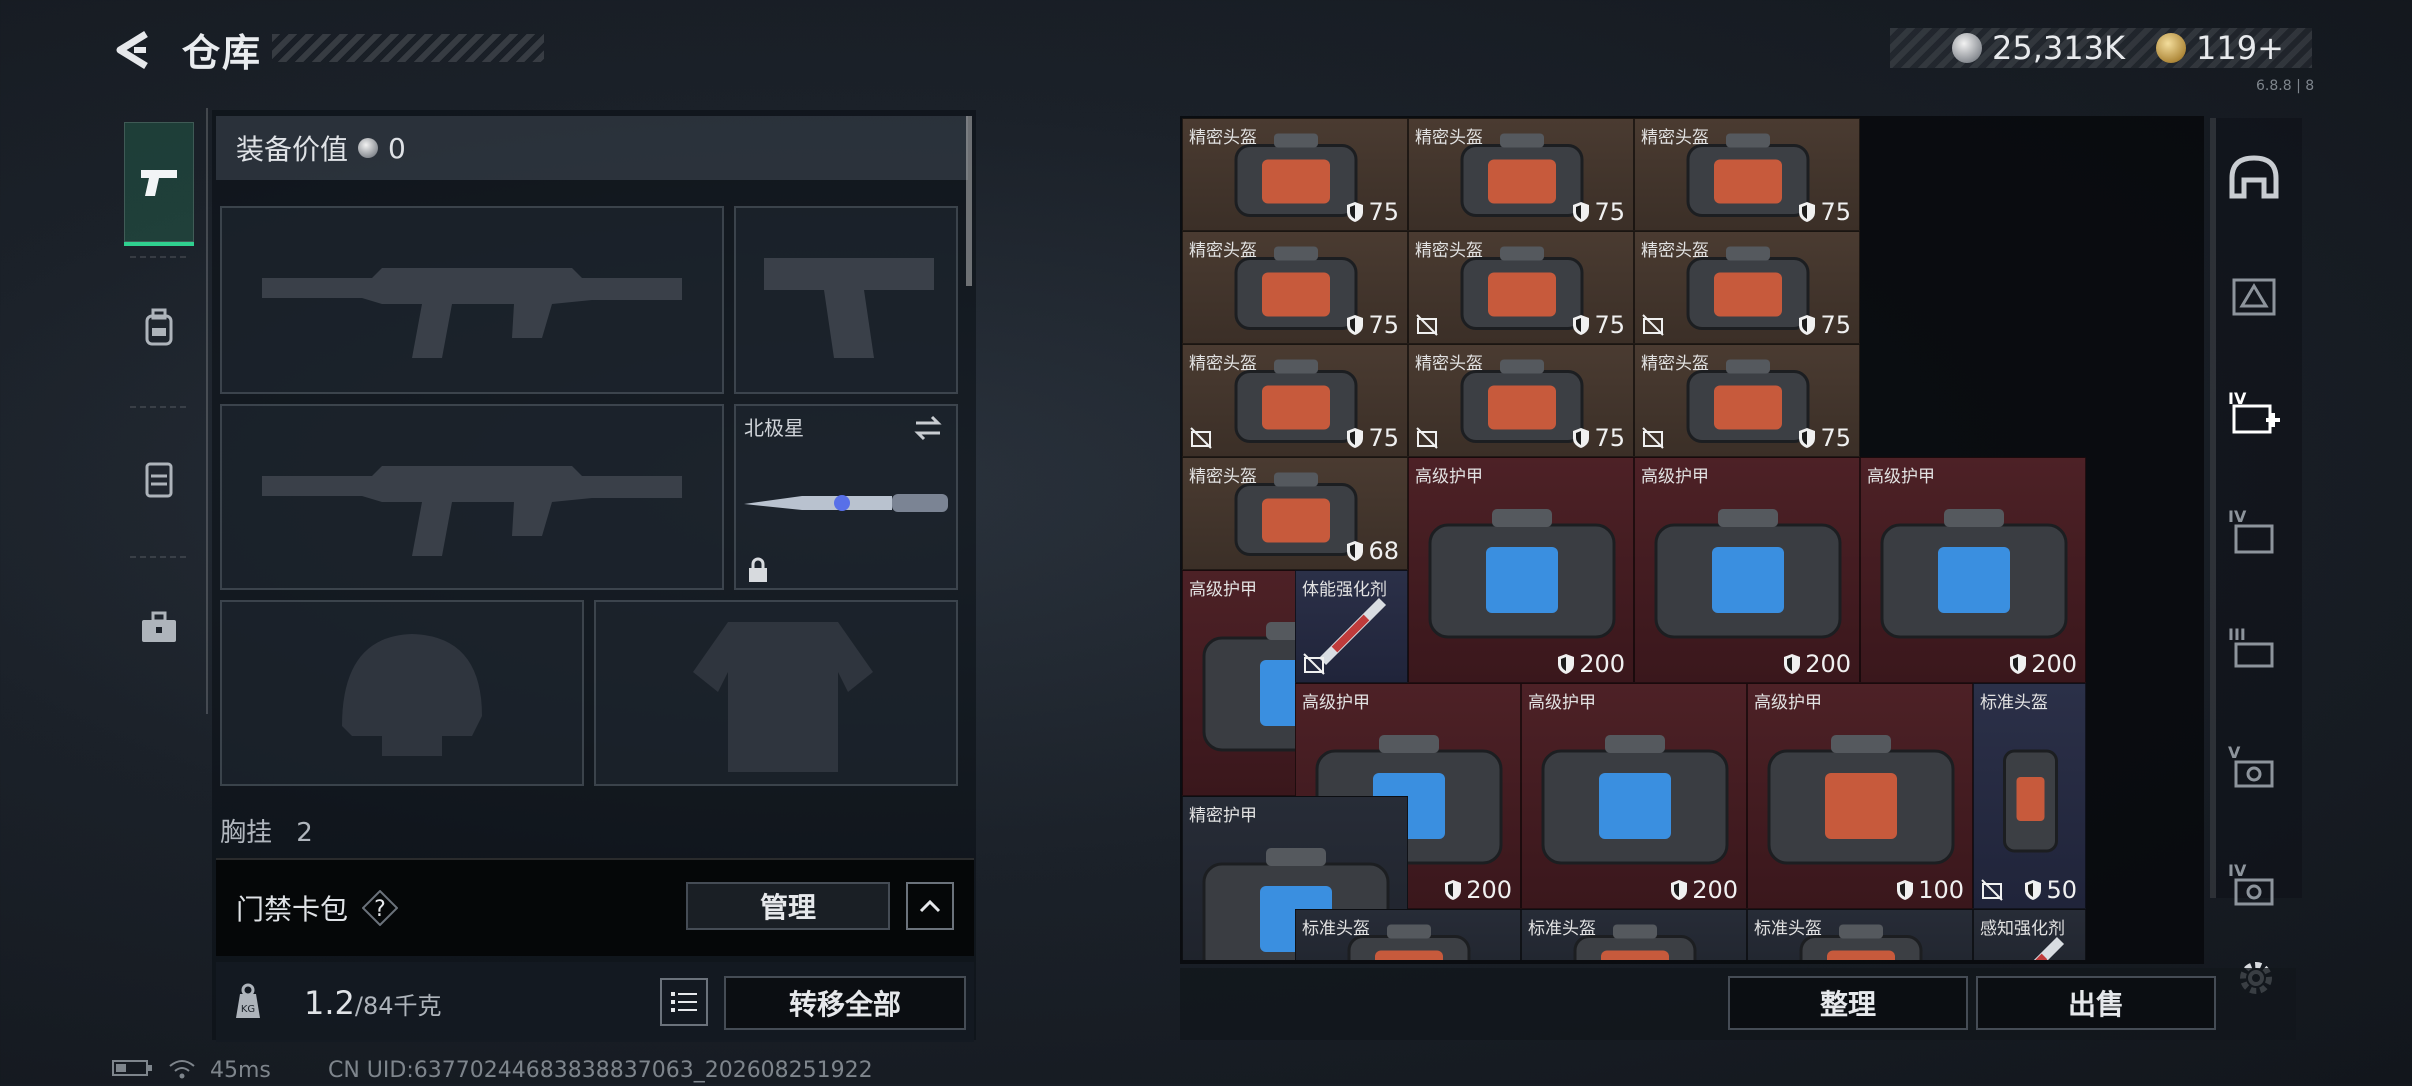  What do you see at coordinates (684, 1002) in the screenshot?
I see `list-view-button` at bounding box center [684, 1002].